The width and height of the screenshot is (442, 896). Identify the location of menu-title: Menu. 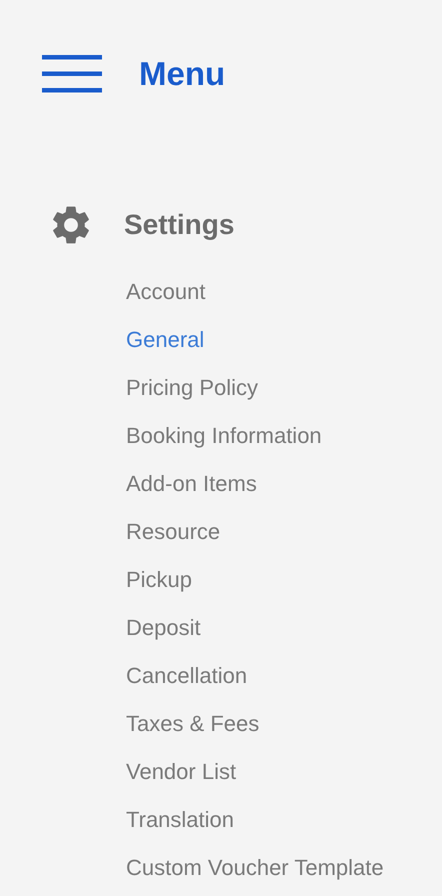
(182, 74).